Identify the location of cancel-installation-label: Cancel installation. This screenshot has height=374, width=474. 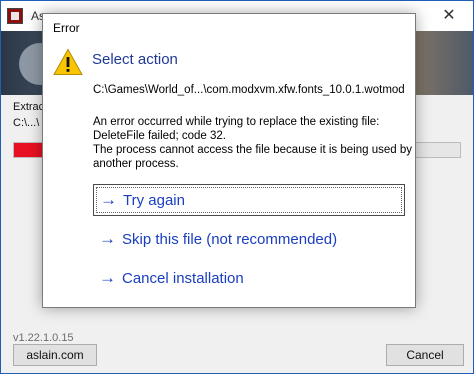
(183, 278).